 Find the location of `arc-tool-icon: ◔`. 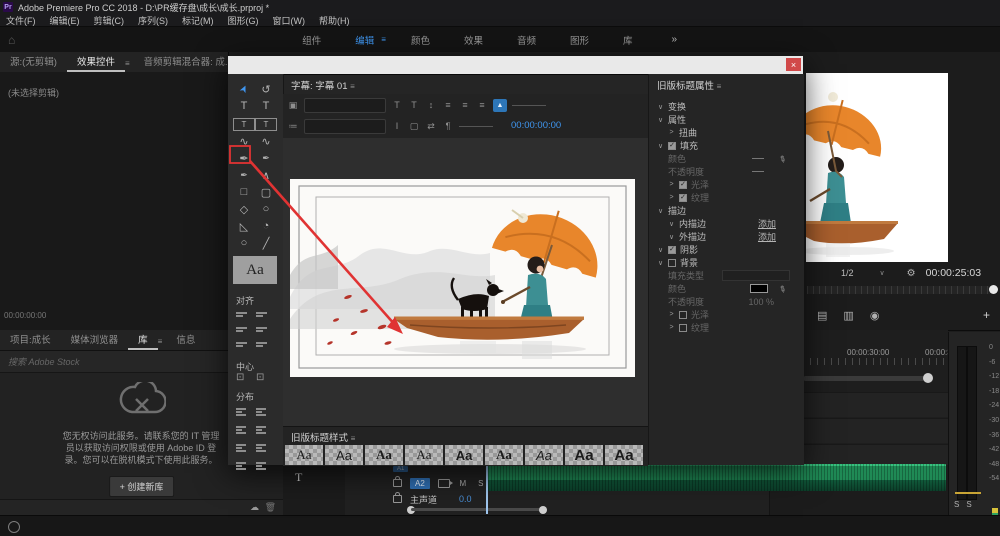

arc-tool-icon: ◔ is located at coordinates (266, 226).